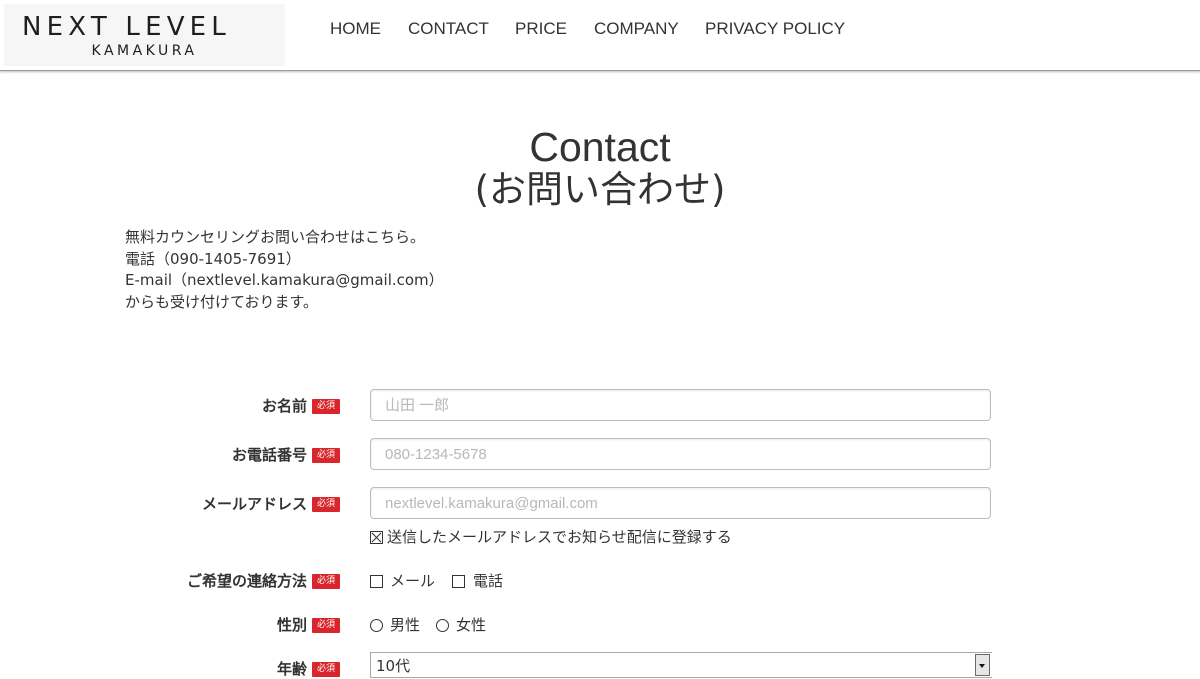 This screenshot has height=679, width=1200. What do you see at coordinates (246, 581) in the screenshot?
I see `contact-method-label: ご希望の連絡方法` at bounding box center [246, 581].